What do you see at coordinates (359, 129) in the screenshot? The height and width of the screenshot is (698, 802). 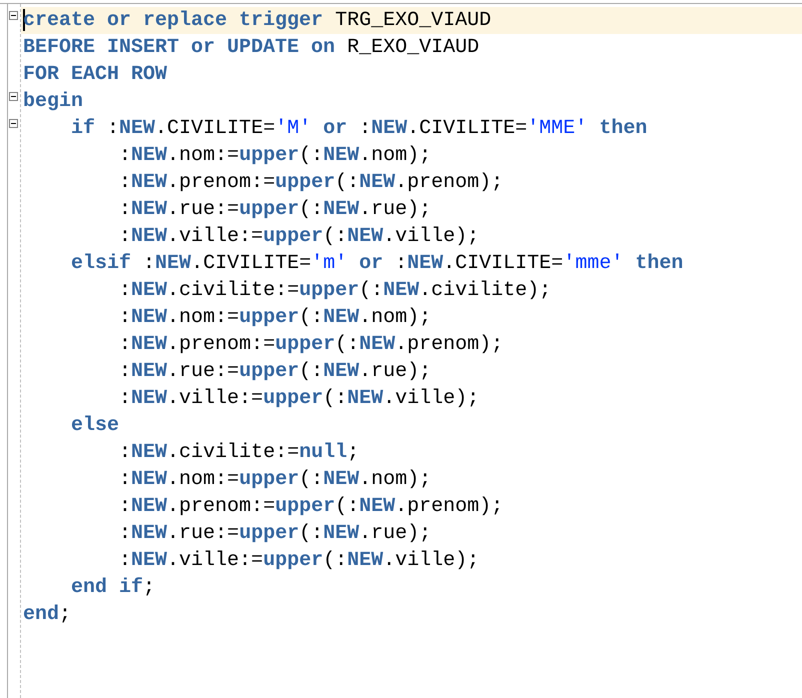 I see `code-line: if :NEW.CIVILITE='M' or :NEW.CIVILITE='MME' then` at bounding box center [359, 129].